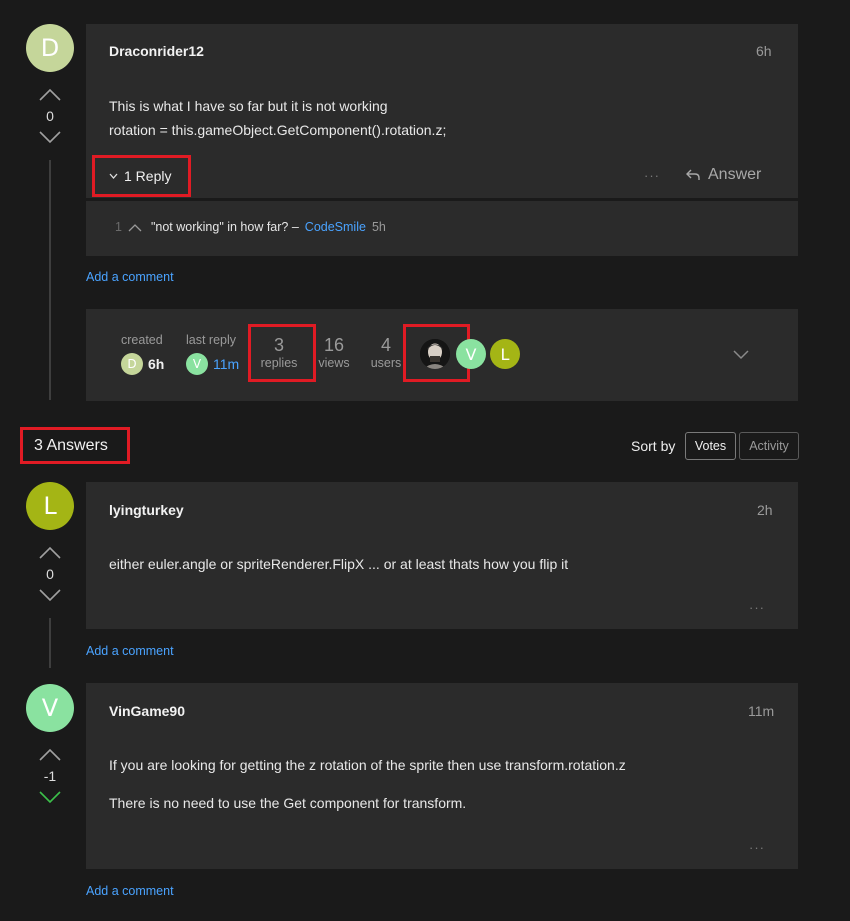 The width and height of the screenshot is (850, 921). Describe the element at coordinates (75, 445) in the screenshot. I see `highlight-answers-heading` at that location.